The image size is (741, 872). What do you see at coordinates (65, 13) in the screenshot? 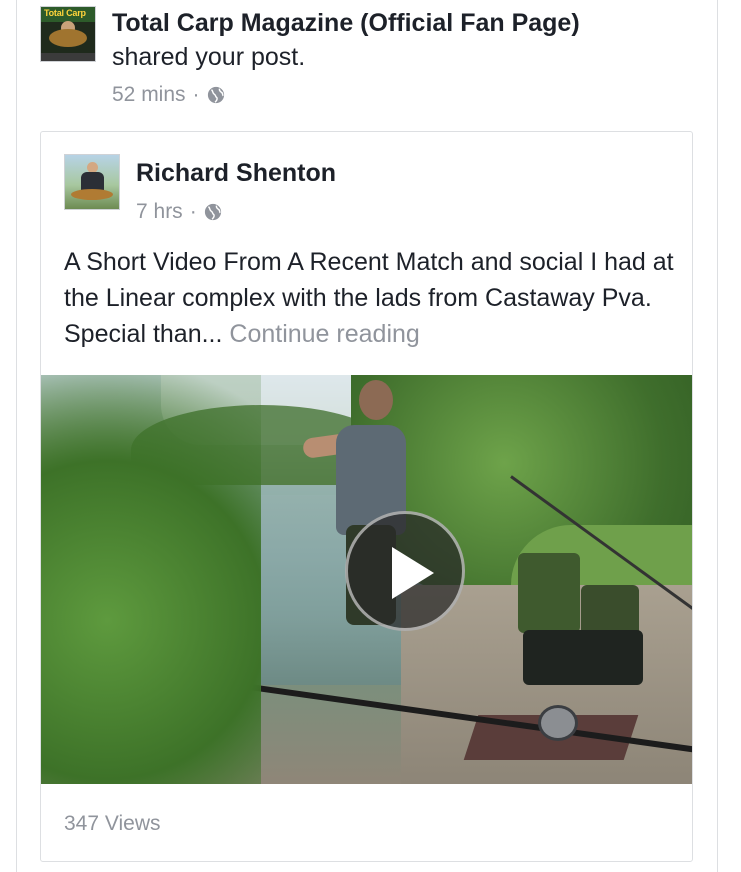
I see `magazine-cover-title: Total Carp` at bounding box center [65, 13].